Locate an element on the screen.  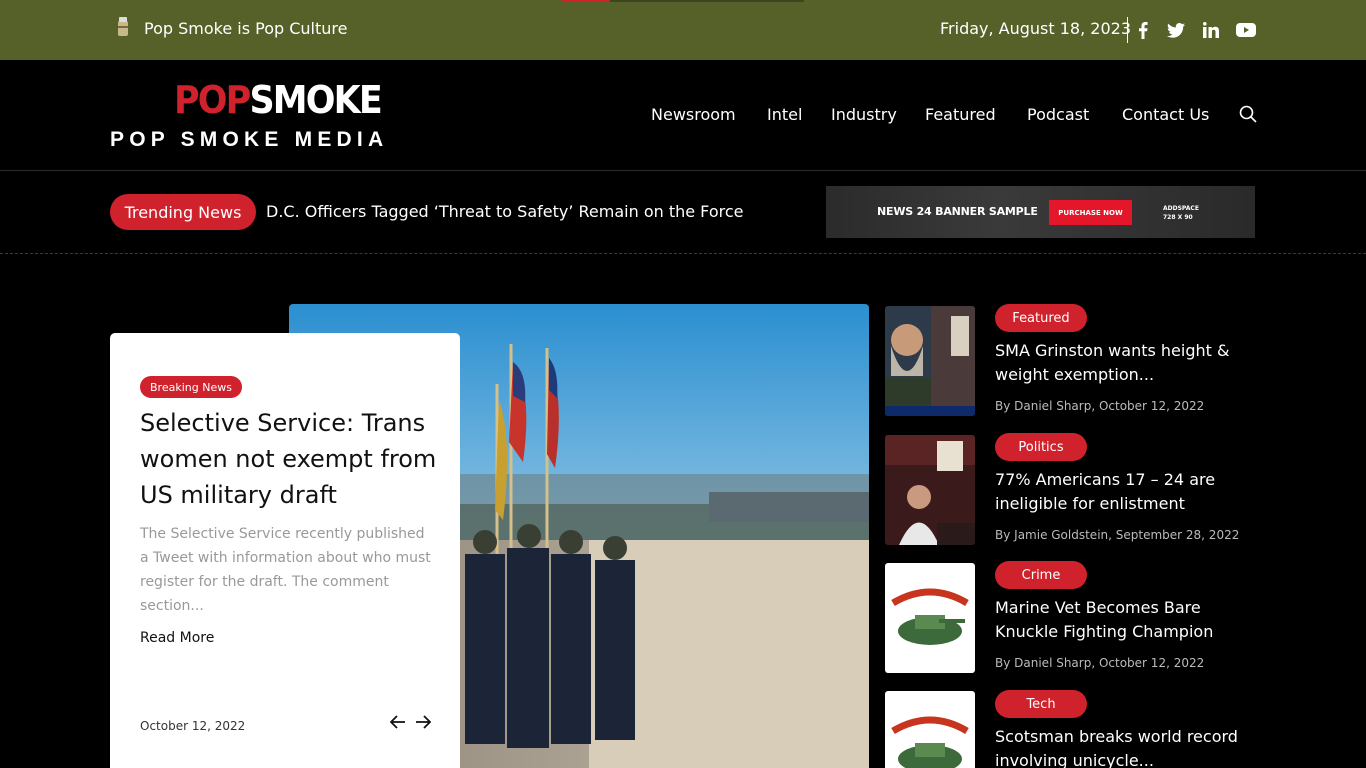
twitter-icon is located at coordinates (1176, 30).